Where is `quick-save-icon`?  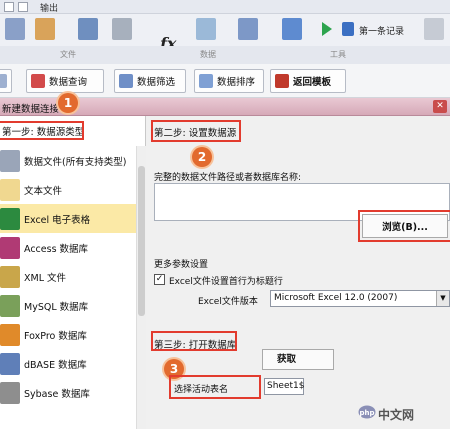 quick-save-icon is located at coordinates (9, 7).